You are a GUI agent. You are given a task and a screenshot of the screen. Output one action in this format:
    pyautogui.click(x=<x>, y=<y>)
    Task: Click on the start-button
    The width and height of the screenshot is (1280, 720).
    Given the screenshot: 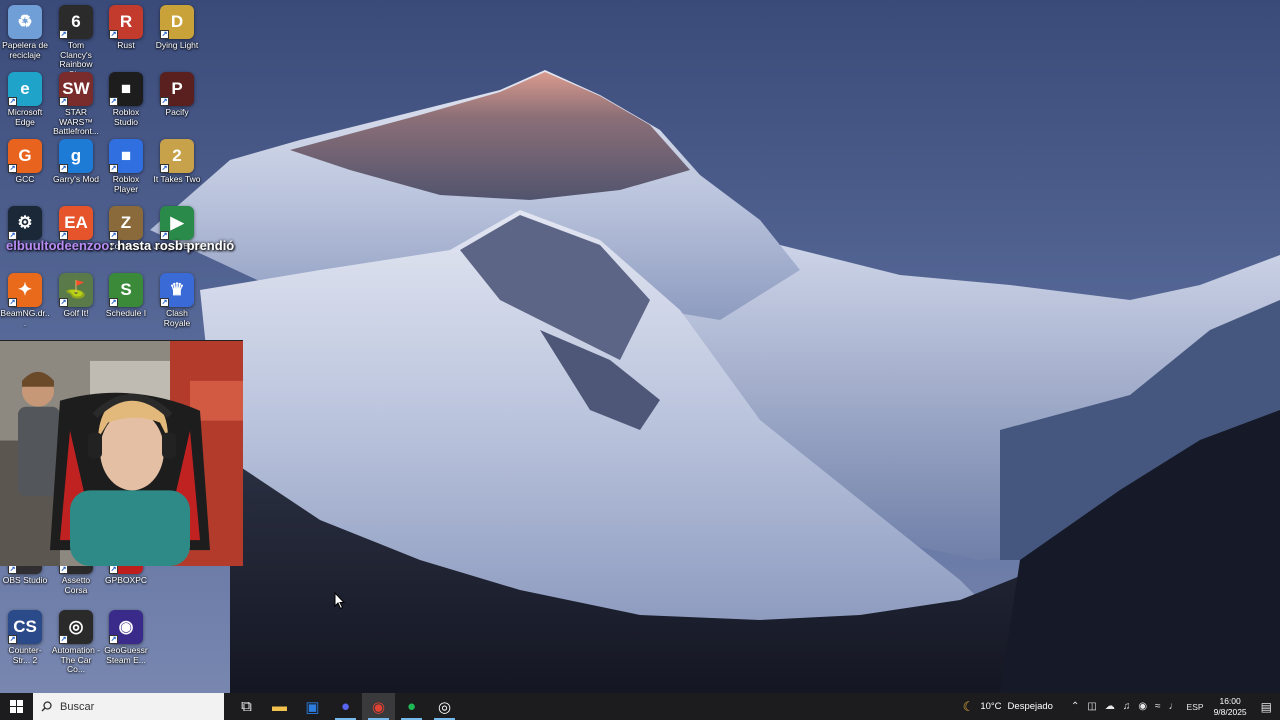 What is the action you would take?
    pyautogui.click(x=16, y=706)
    